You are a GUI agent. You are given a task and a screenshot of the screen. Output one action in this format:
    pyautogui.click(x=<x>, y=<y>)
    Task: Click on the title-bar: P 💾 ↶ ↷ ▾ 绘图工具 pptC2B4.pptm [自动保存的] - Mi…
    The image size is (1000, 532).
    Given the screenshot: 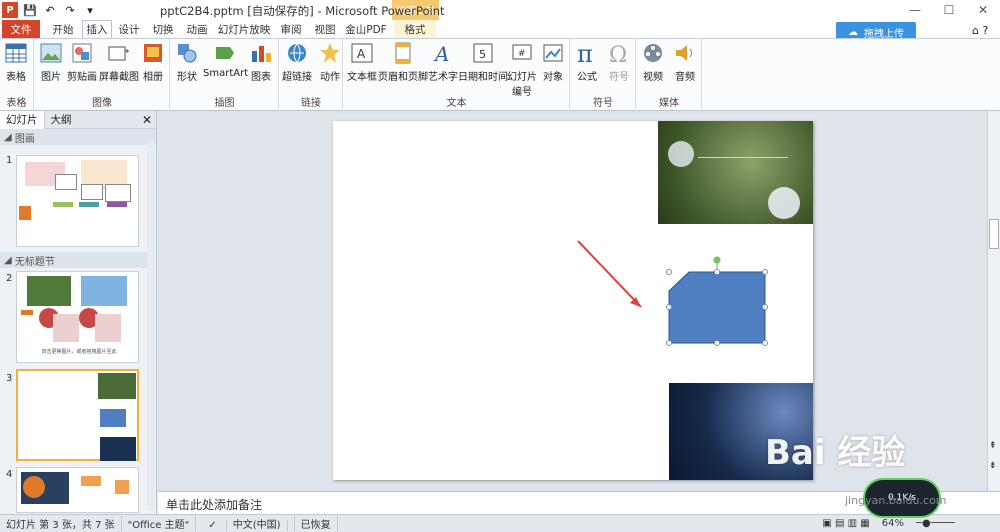 What is the action you would take?
    pyautogui.click(x=500, y=11)
    